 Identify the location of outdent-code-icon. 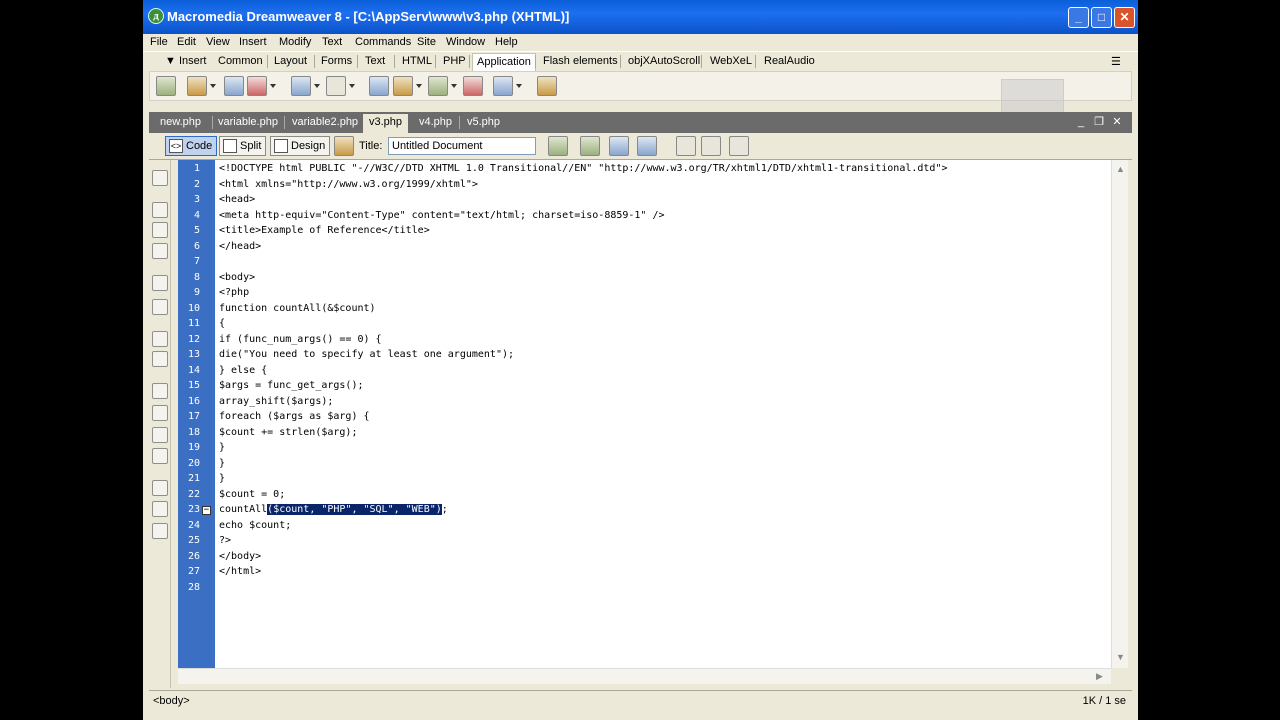
(160, 509).